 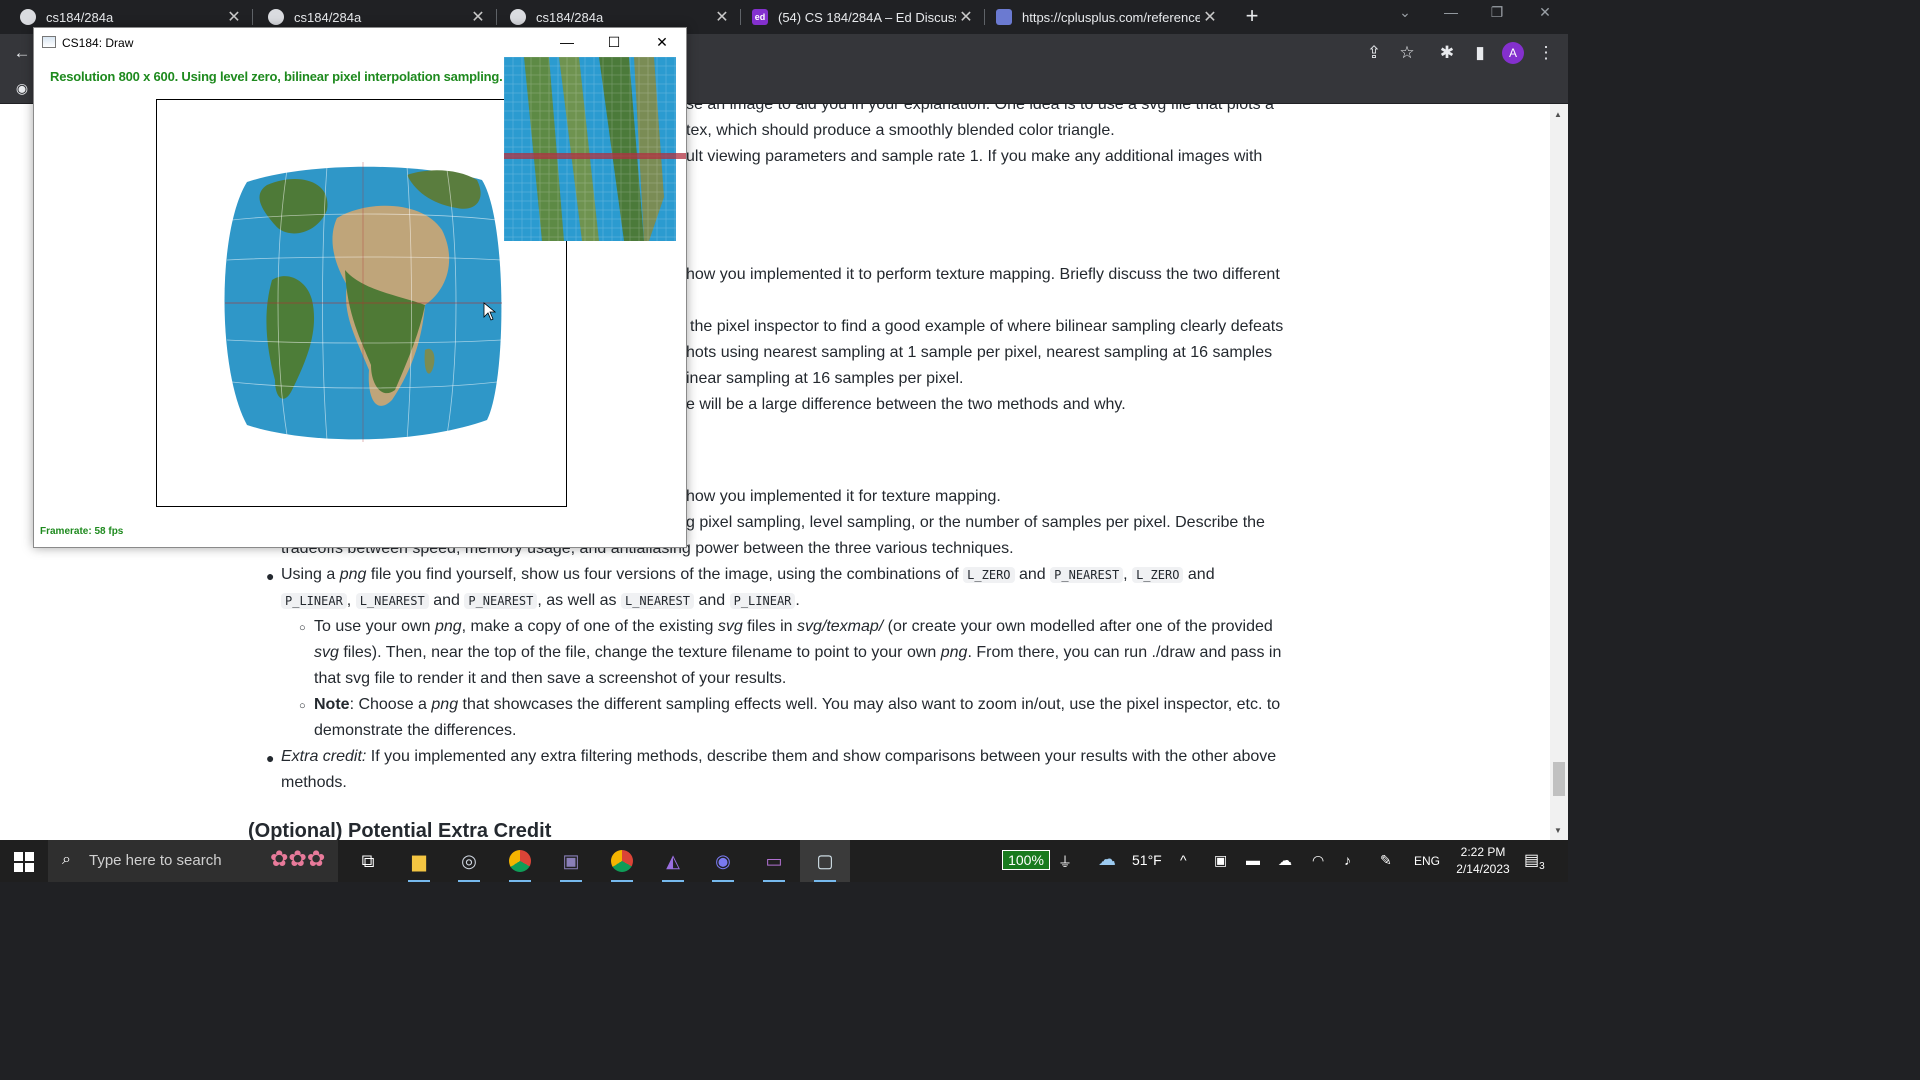 I want to click on search-icon: ⌕, so click(x=66, y=859).